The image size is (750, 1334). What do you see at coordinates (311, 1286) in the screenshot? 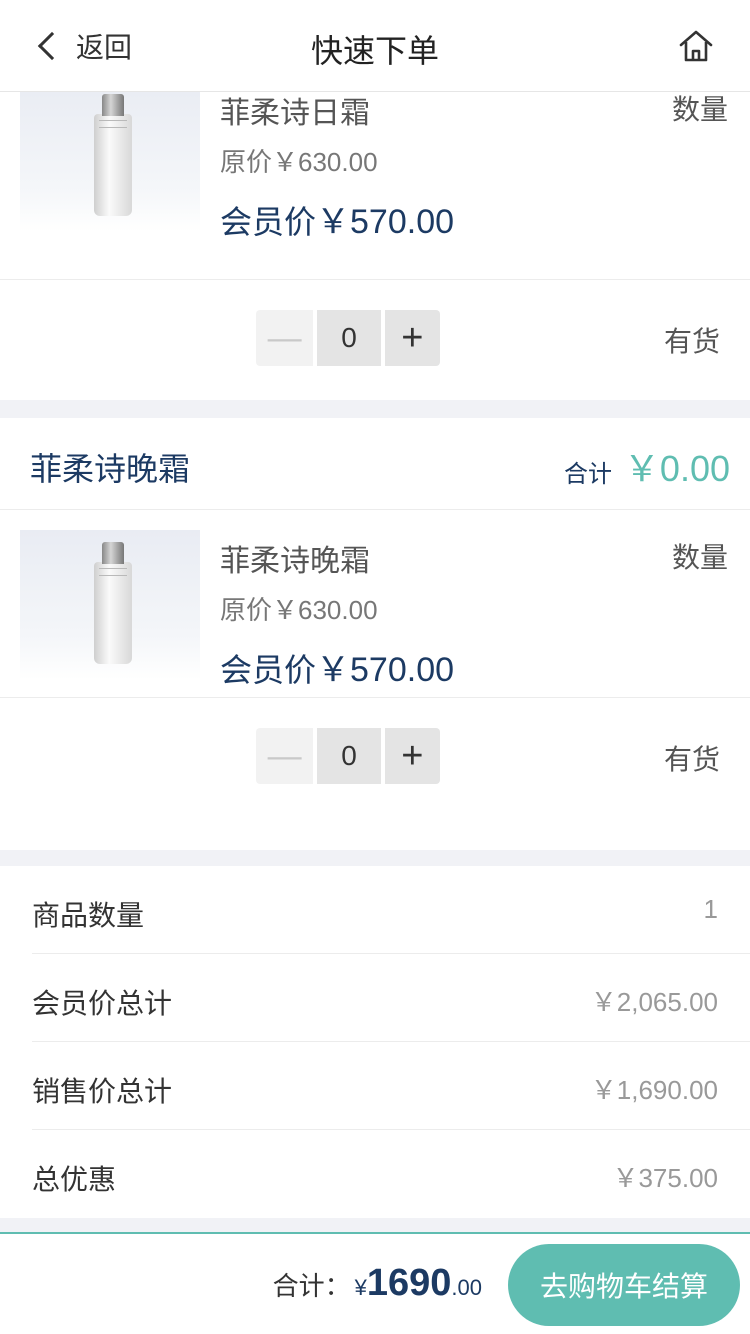
I see `total-label: 合计：` at bounding box center [311, 1286].